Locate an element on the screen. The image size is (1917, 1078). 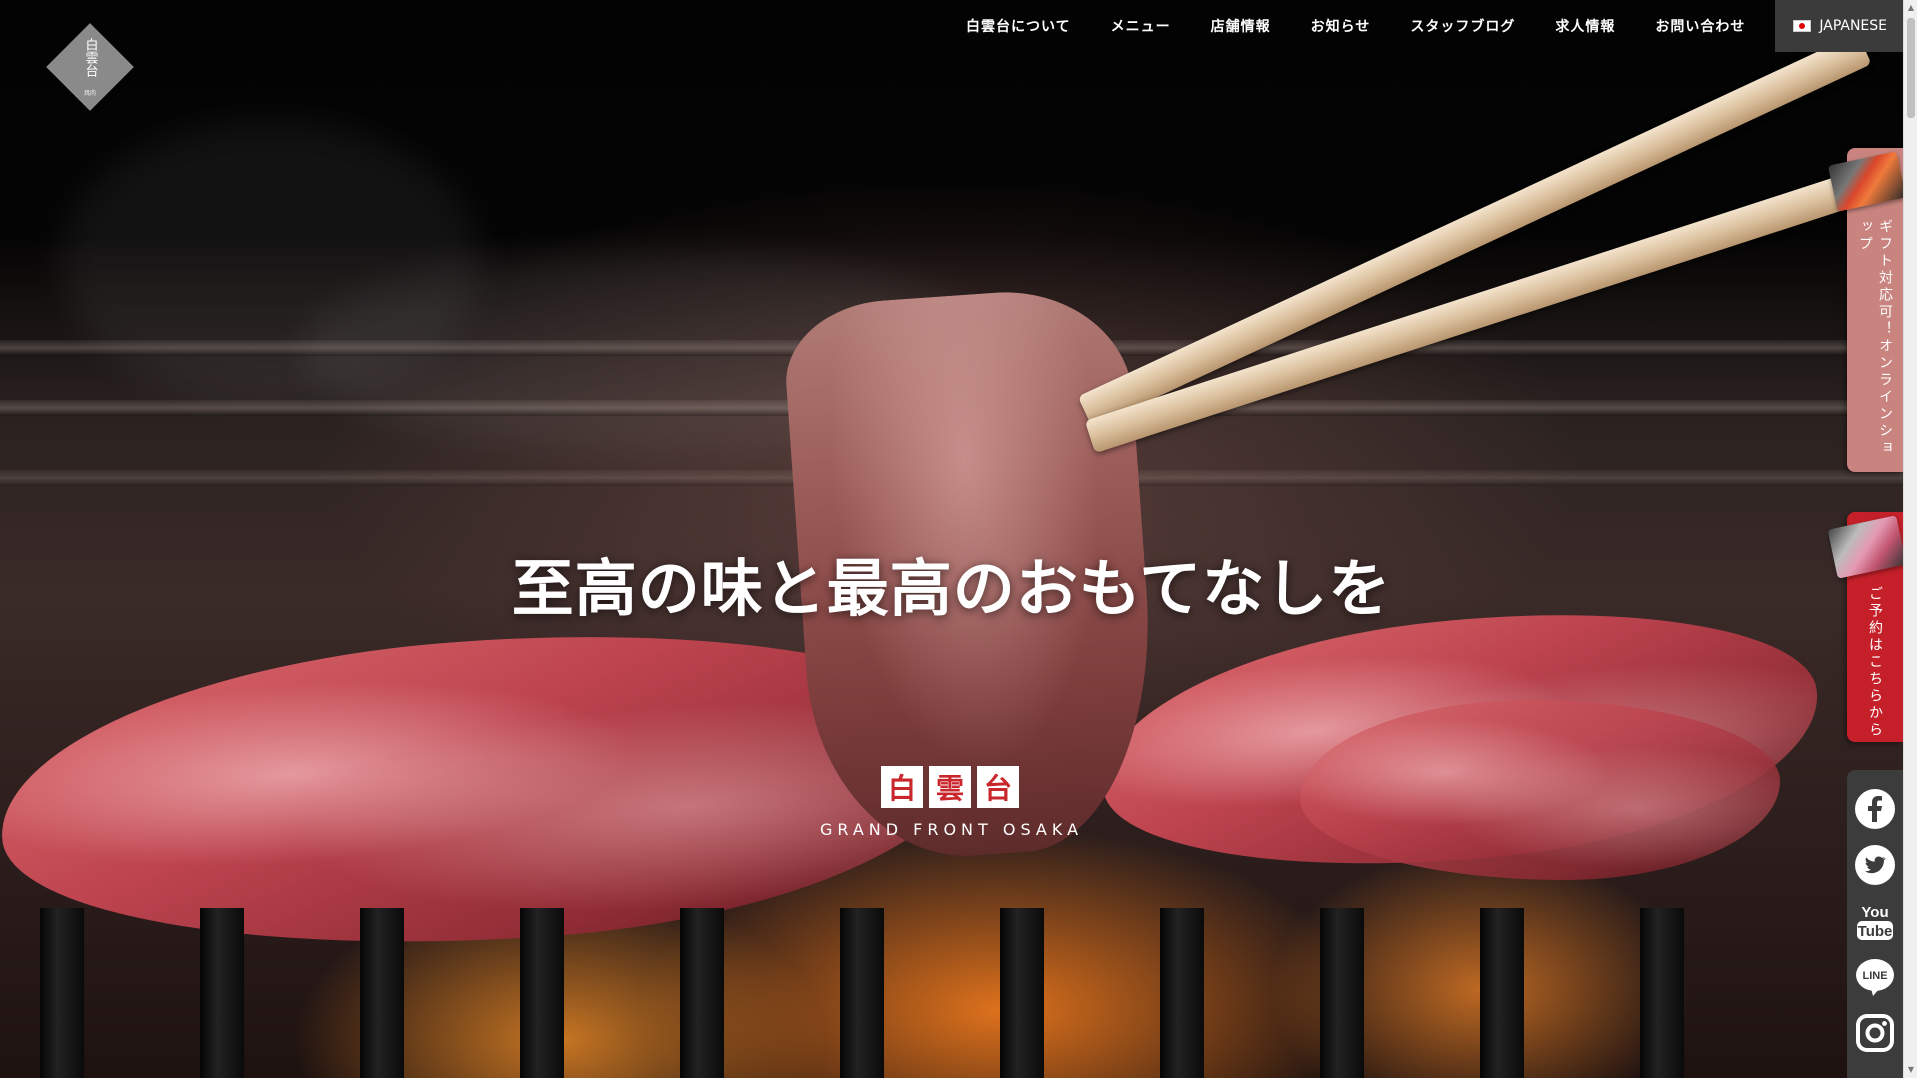
brand-char-2: 雲 is located at coordinates (950, 787).